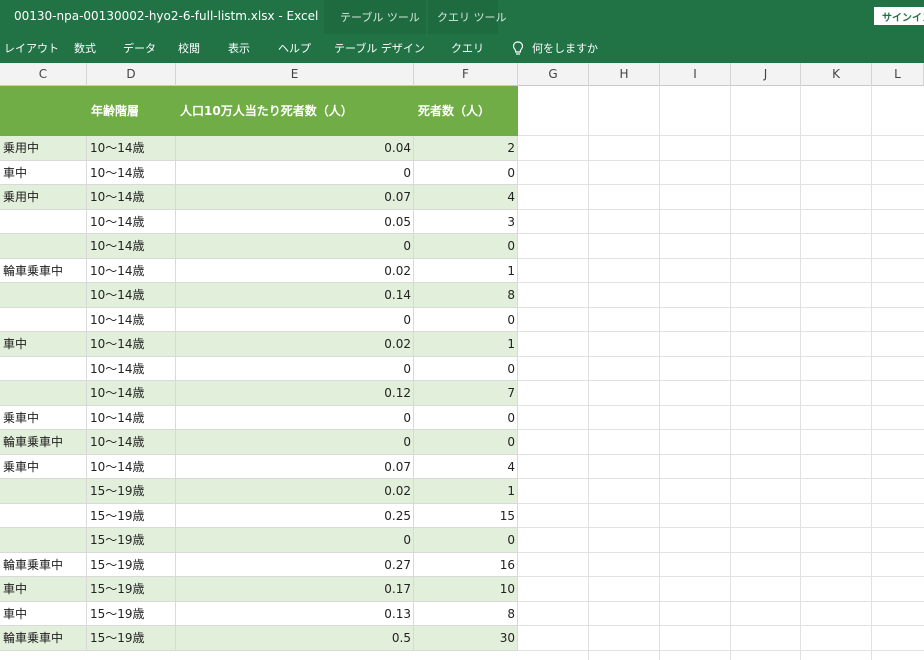 Image resolution: width=924 pixels, height=660 pixels. What do you see at coordinates (466, 515) in the screenshot?
I see `cell-deaths: 15` at bounding box center [466, 515].